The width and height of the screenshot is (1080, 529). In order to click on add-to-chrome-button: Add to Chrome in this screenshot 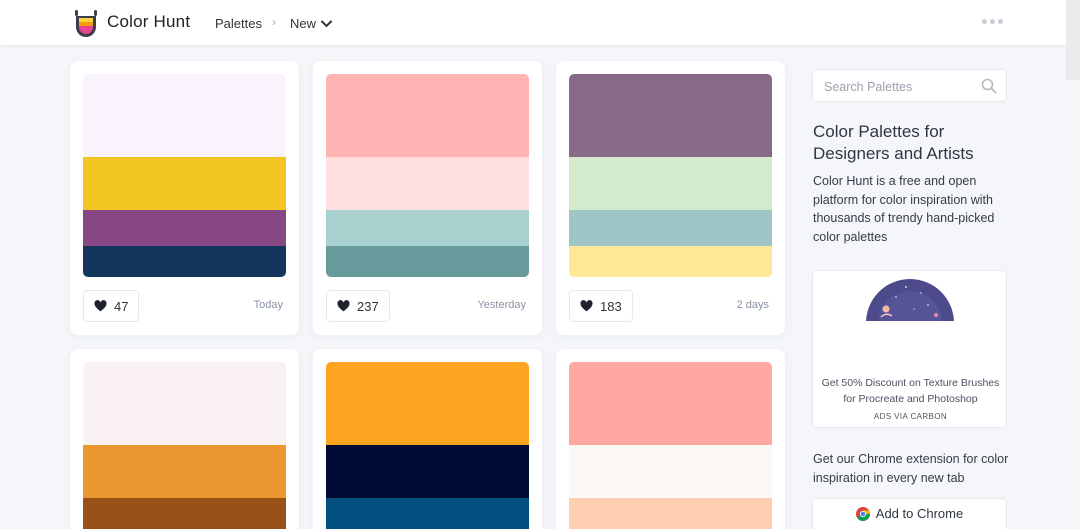, I will do `click(909, 513)`.